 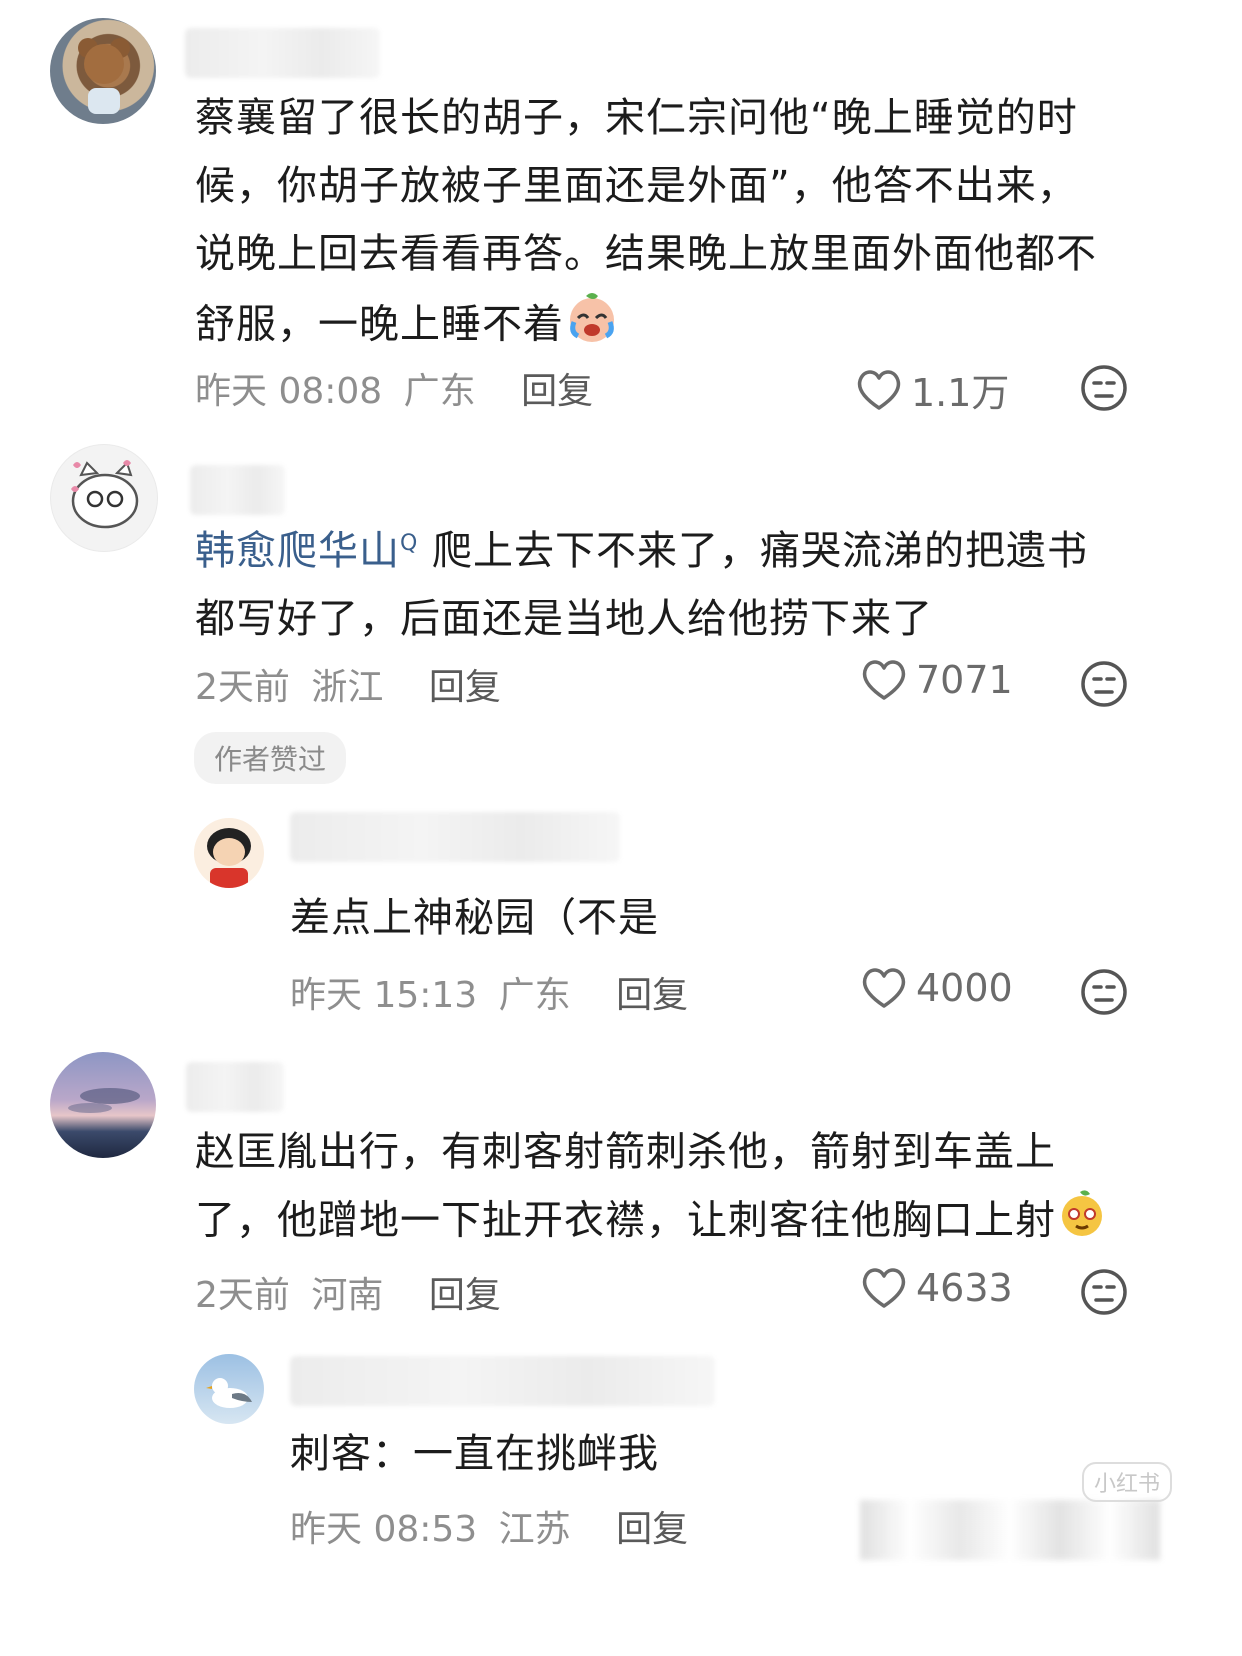 What do you see at coordinates (409, 543) in the screenshot?
I see `search-icon: Q` at bounding box center [409, 543].